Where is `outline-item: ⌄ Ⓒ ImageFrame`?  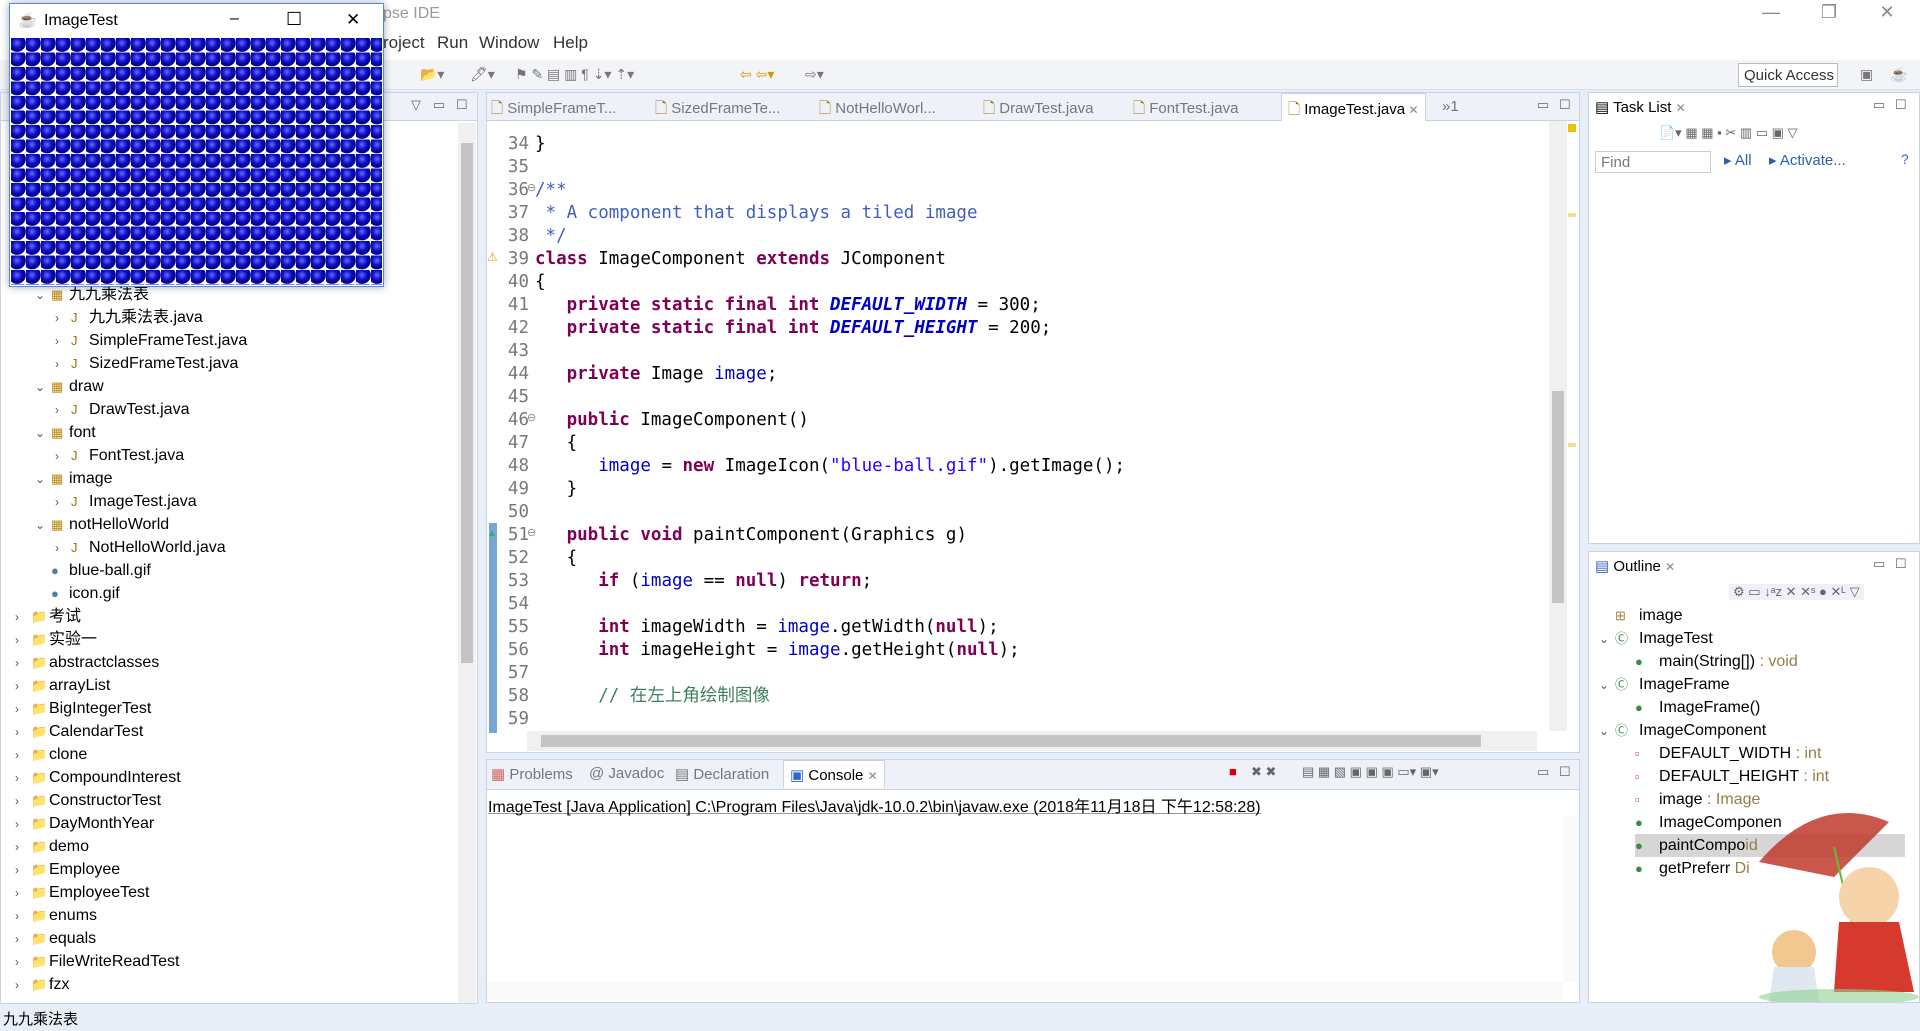
outline-item: ⌄ Ⓒ ImageFrame is located at coordinates (1664, 684).